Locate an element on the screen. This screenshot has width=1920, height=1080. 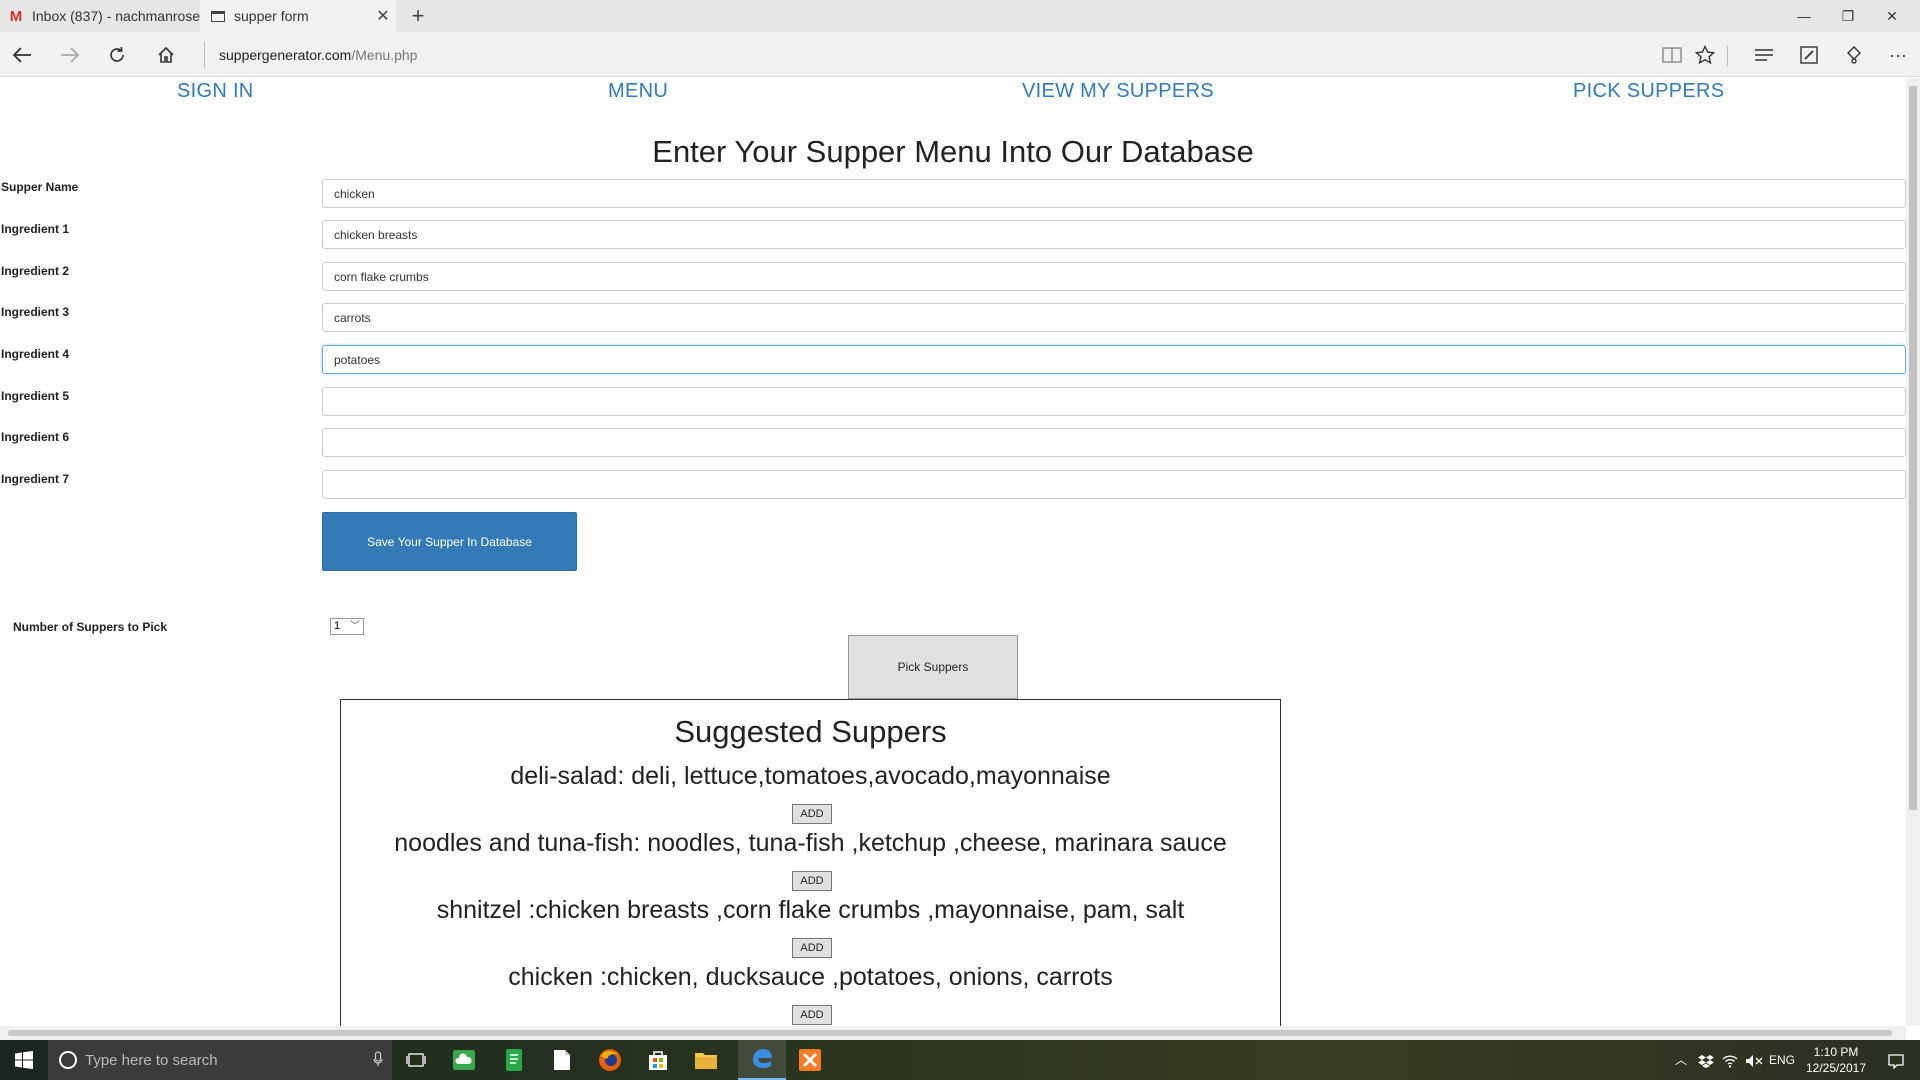
cortana-icon is located at coordinates (68, 1060).